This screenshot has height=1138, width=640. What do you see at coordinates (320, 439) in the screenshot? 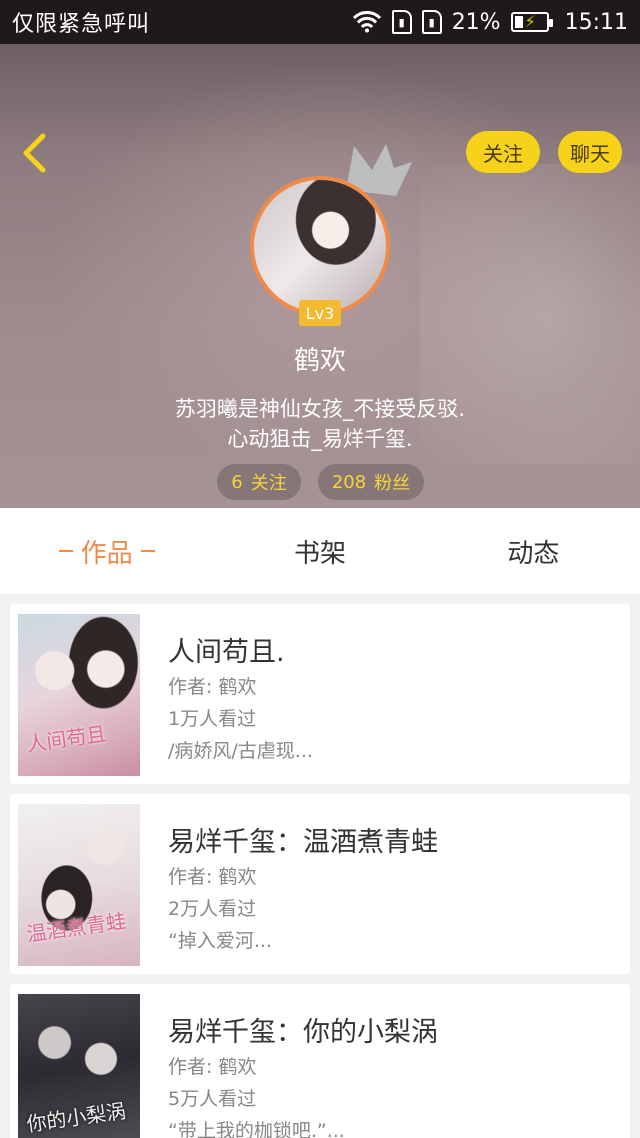
I see `bio-line-2: 心动狙击_易烊千玺.` at bounding box center [320, 439].